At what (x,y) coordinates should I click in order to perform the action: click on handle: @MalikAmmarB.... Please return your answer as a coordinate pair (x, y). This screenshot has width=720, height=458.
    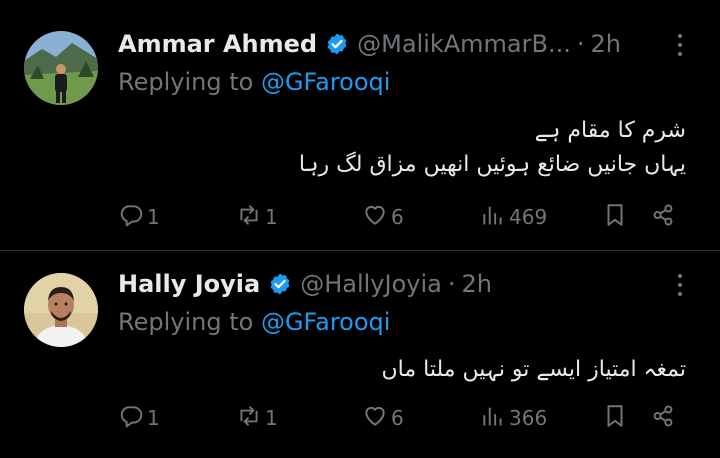
    Looking at the image, I should click on (464, 44).